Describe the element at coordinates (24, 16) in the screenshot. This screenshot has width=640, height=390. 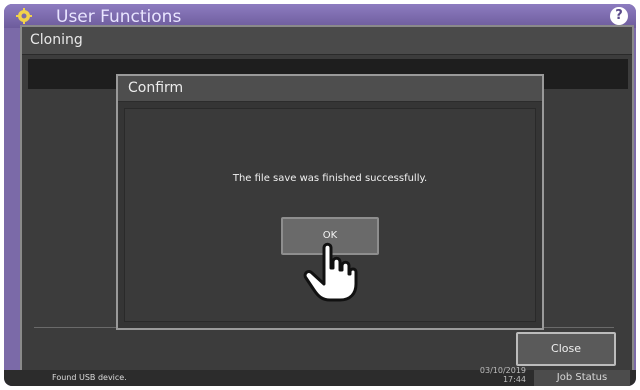
I see `gear-icon` at that location.